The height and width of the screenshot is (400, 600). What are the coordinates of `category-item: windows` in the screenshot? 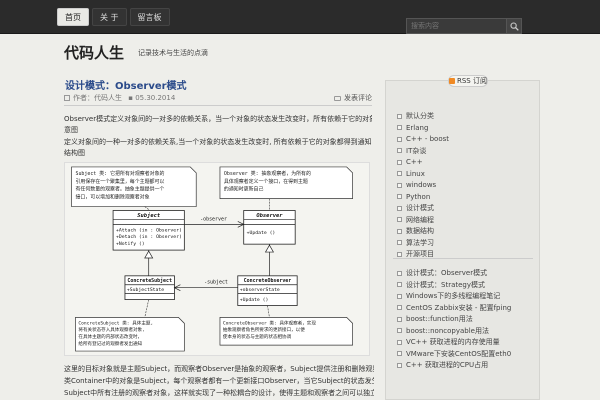 It's located at (423, 186).